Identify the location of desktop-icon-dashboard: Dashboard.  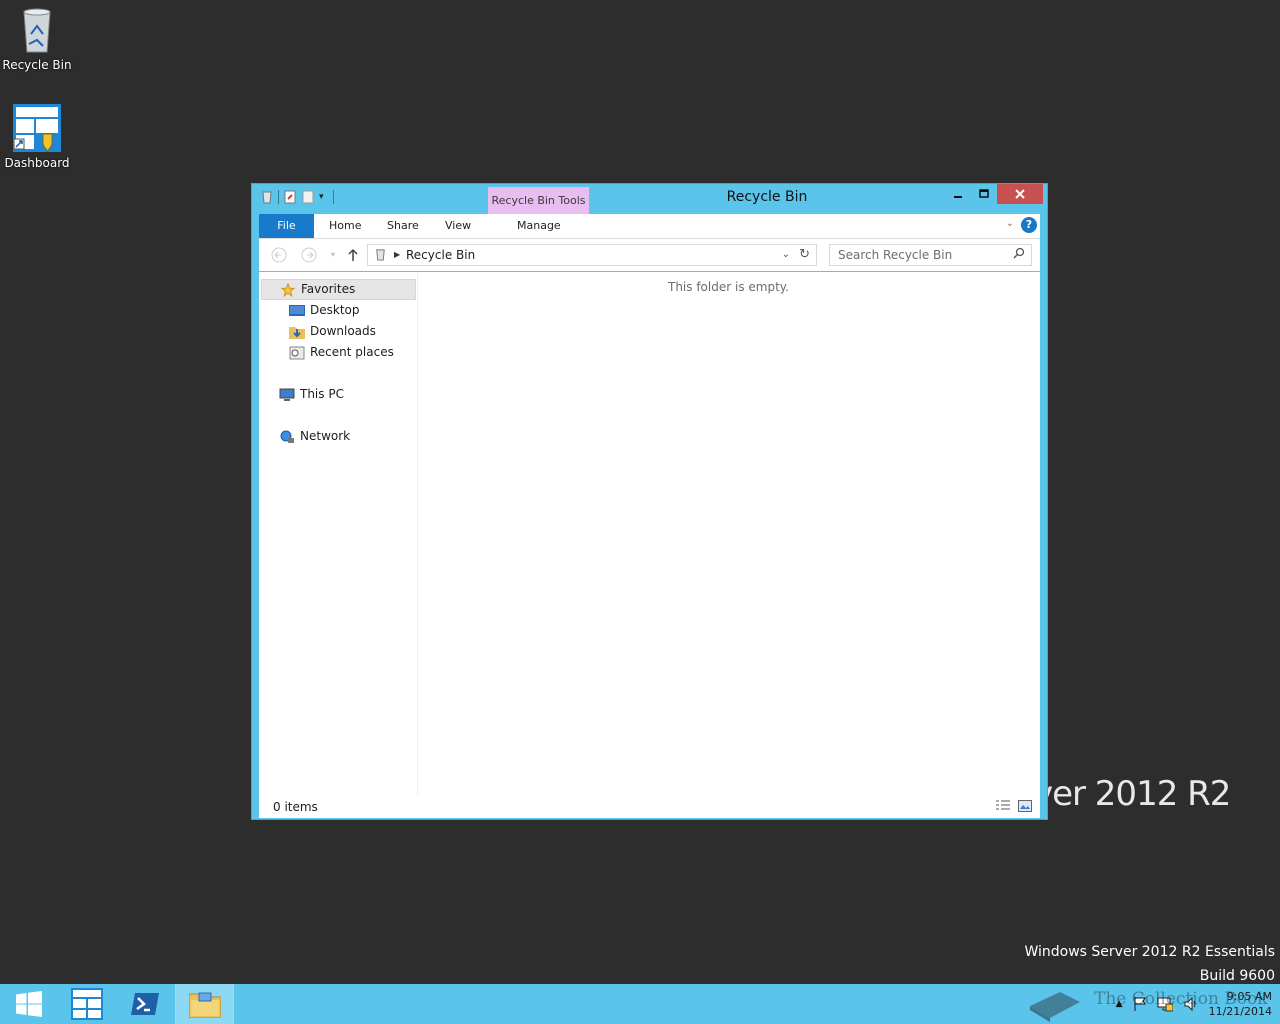
(37, 137).